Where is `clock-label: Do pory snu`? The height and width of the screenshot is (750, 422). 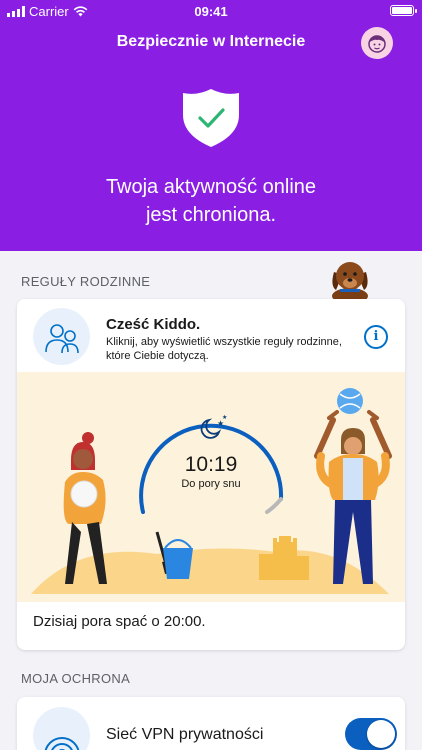
clock-label: Do pory snu is located at coordinates (211, 484).